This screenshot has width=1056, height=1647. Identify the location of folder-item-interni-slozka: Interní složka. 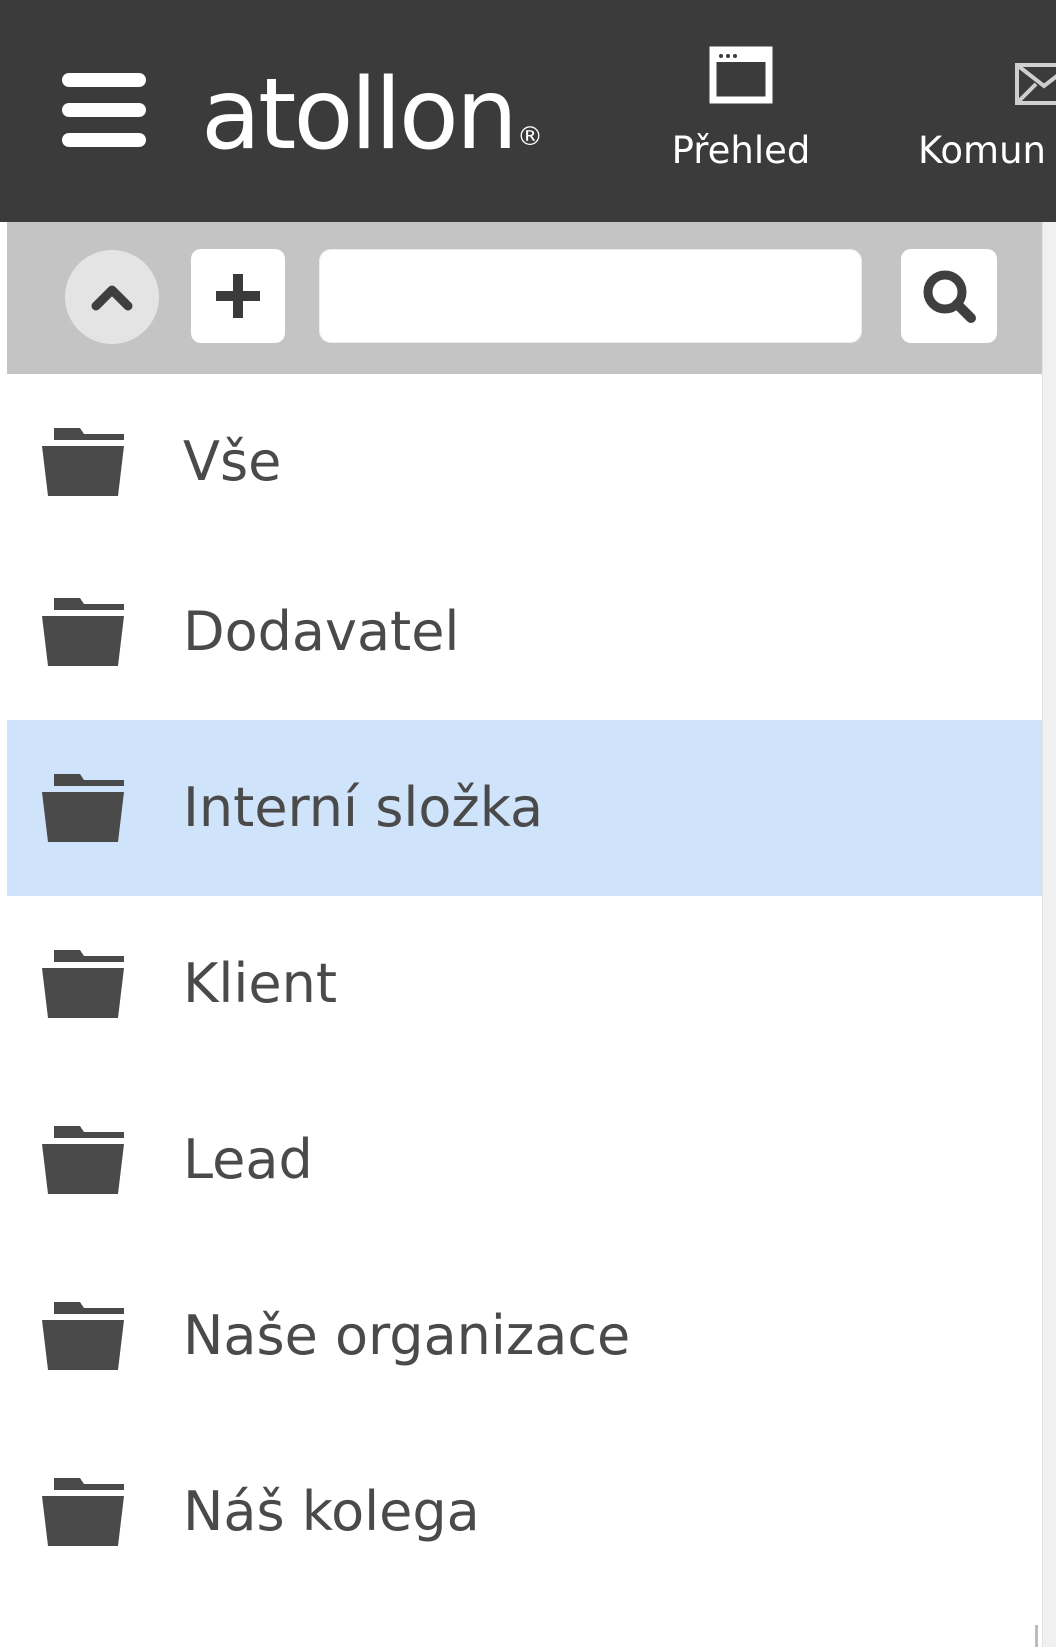
(524, 808).